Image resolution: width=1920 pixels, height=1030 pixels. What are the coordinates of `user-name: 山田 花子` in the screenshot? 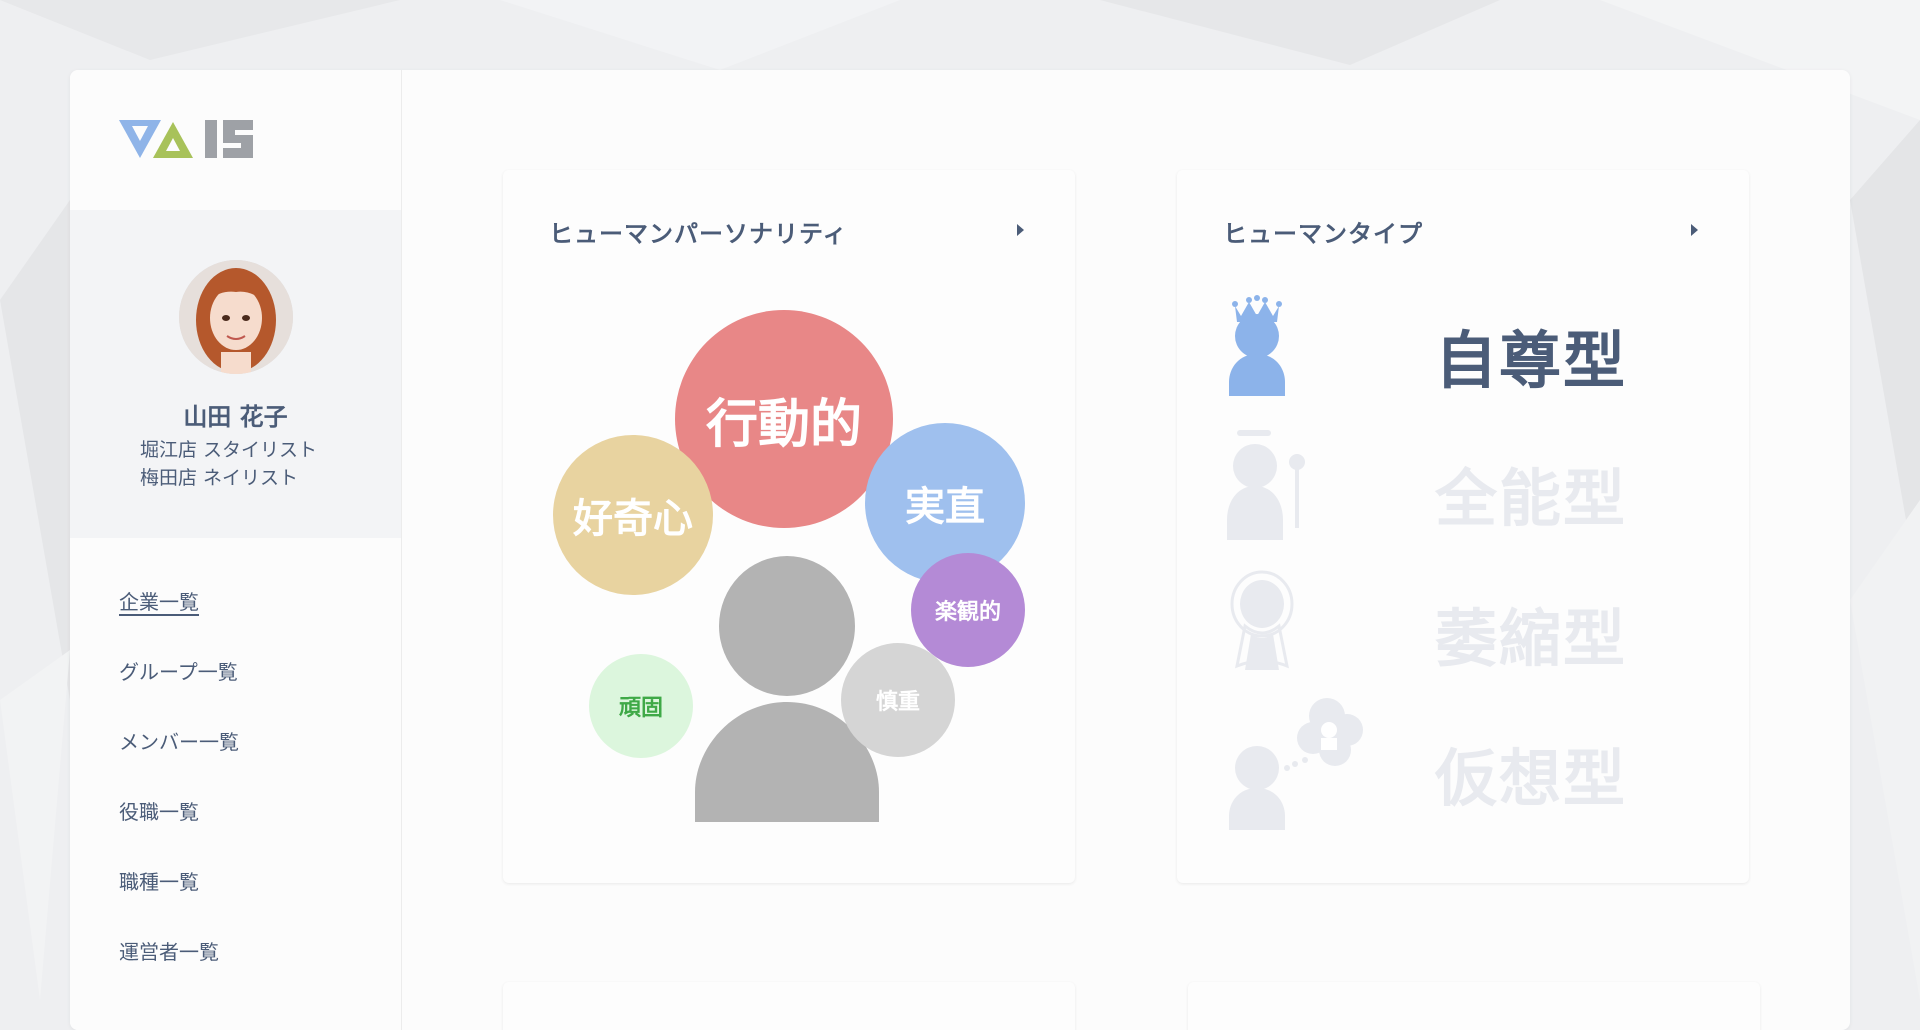 It's located at (235, 417).